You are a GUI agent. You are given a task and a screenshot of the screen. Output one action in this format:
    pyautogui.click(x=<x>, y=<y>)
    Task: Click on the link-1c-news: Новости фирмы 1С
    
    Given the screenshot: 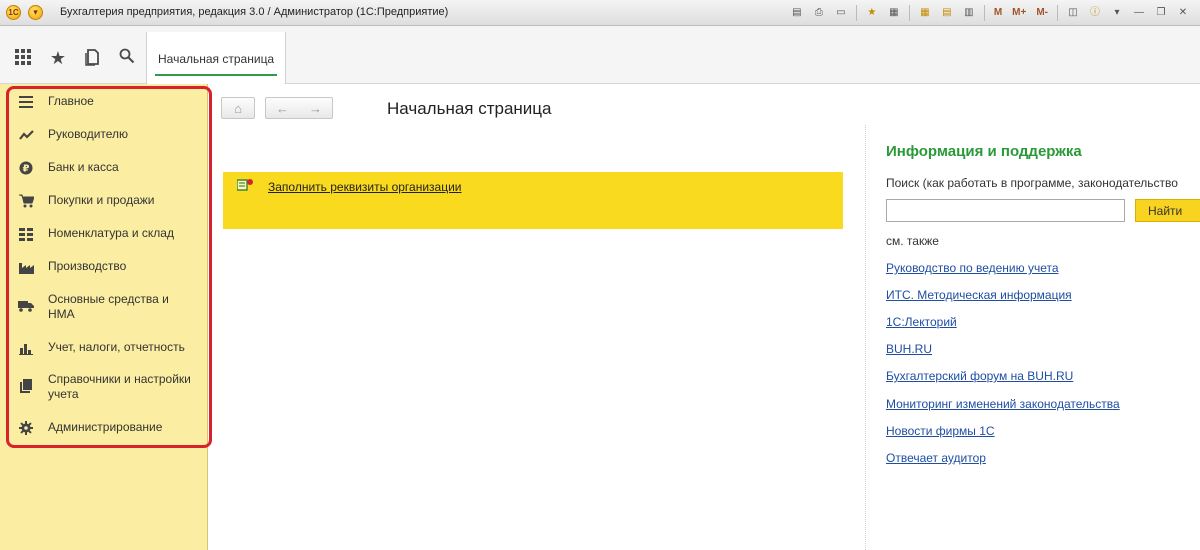 What is the action you would take?
    pyautogui.click(x=940, y=431)
    